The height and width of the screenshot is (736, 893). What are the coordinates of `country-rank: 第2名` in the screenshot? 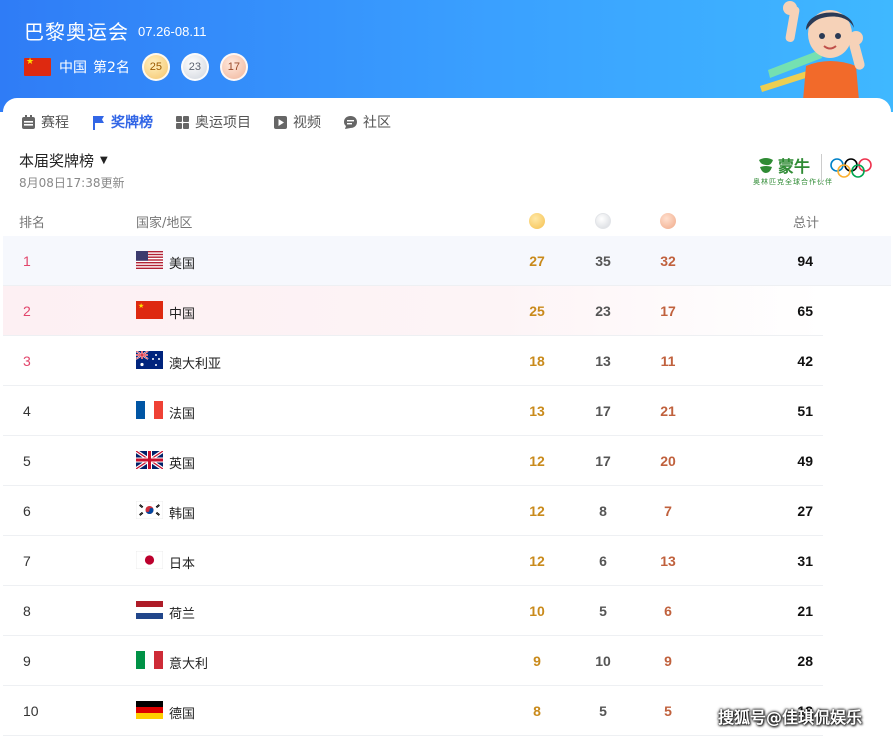 It's located at (111, 68).